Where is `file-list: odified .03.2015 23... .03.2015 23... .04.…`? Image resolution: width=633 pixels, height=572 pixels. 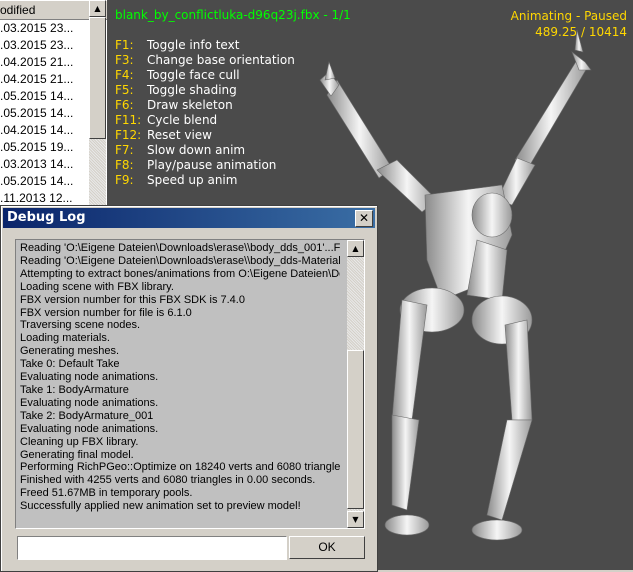 file-list: odified .03.2015 23... .03.2015 23... .04.… is located at coordinates (54, 105).